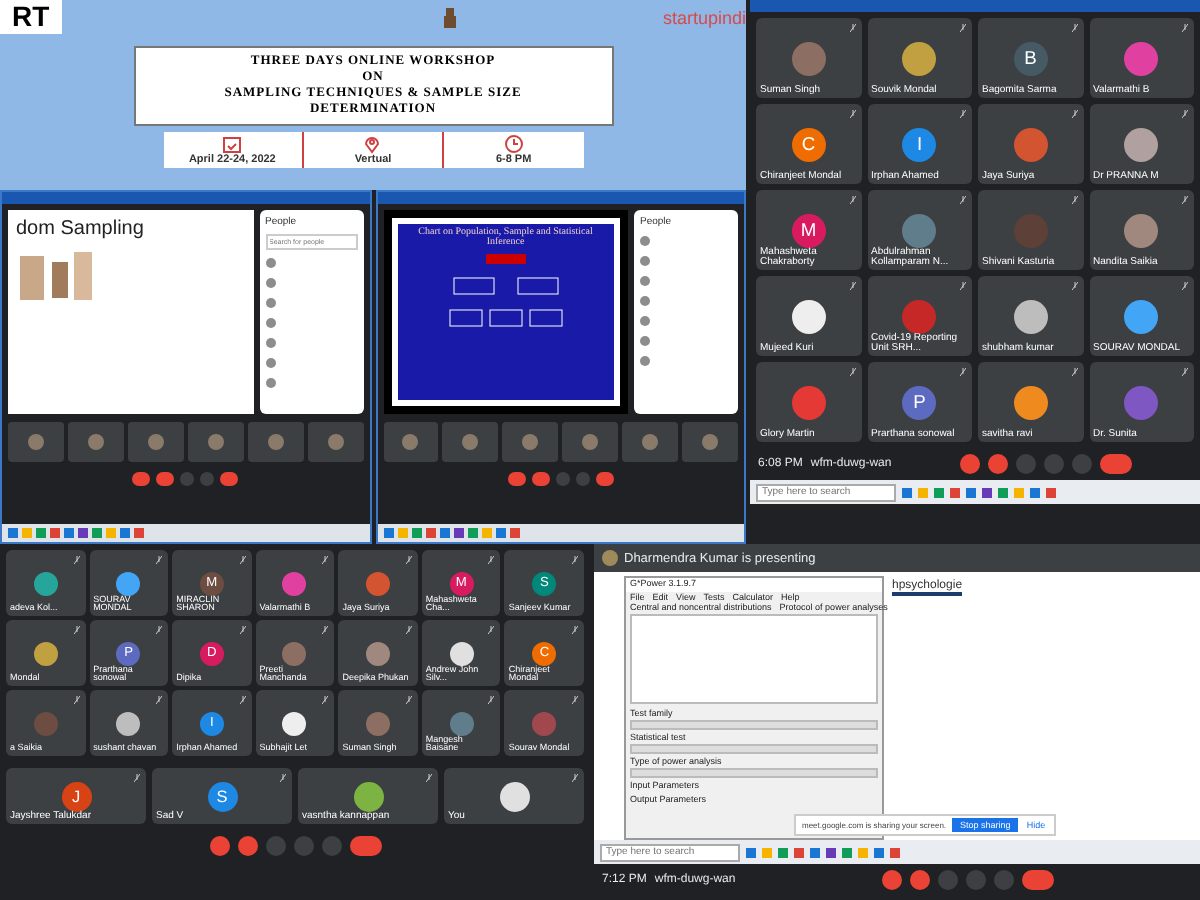 Image resolution: width=1200 pixels, height=900 pixels. Describe the element at coordinates (808, 144) in the screenshot. I see `letter-avatar: C` at that location.